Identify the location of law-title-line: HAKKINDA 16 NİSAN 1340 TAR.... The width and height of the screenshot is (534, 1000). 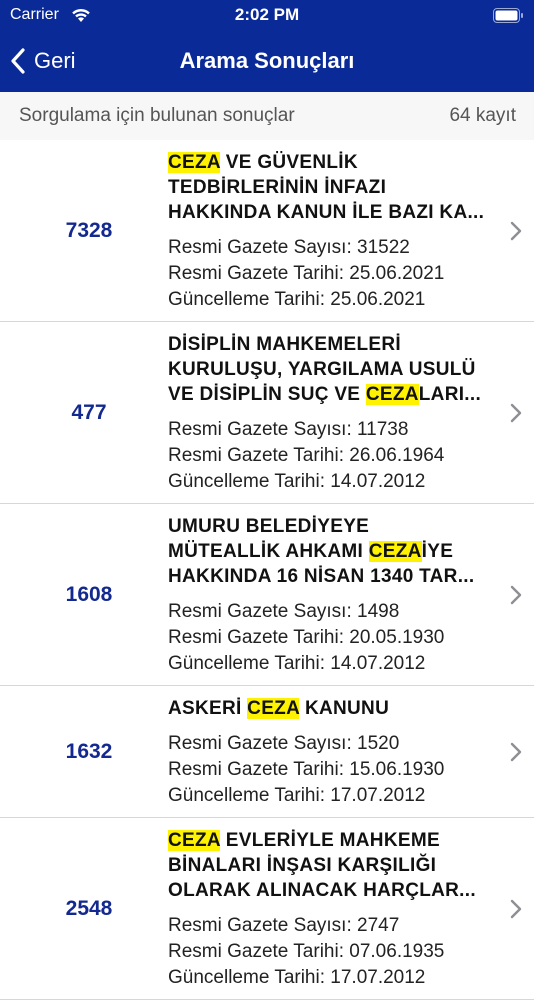
(337, 576).